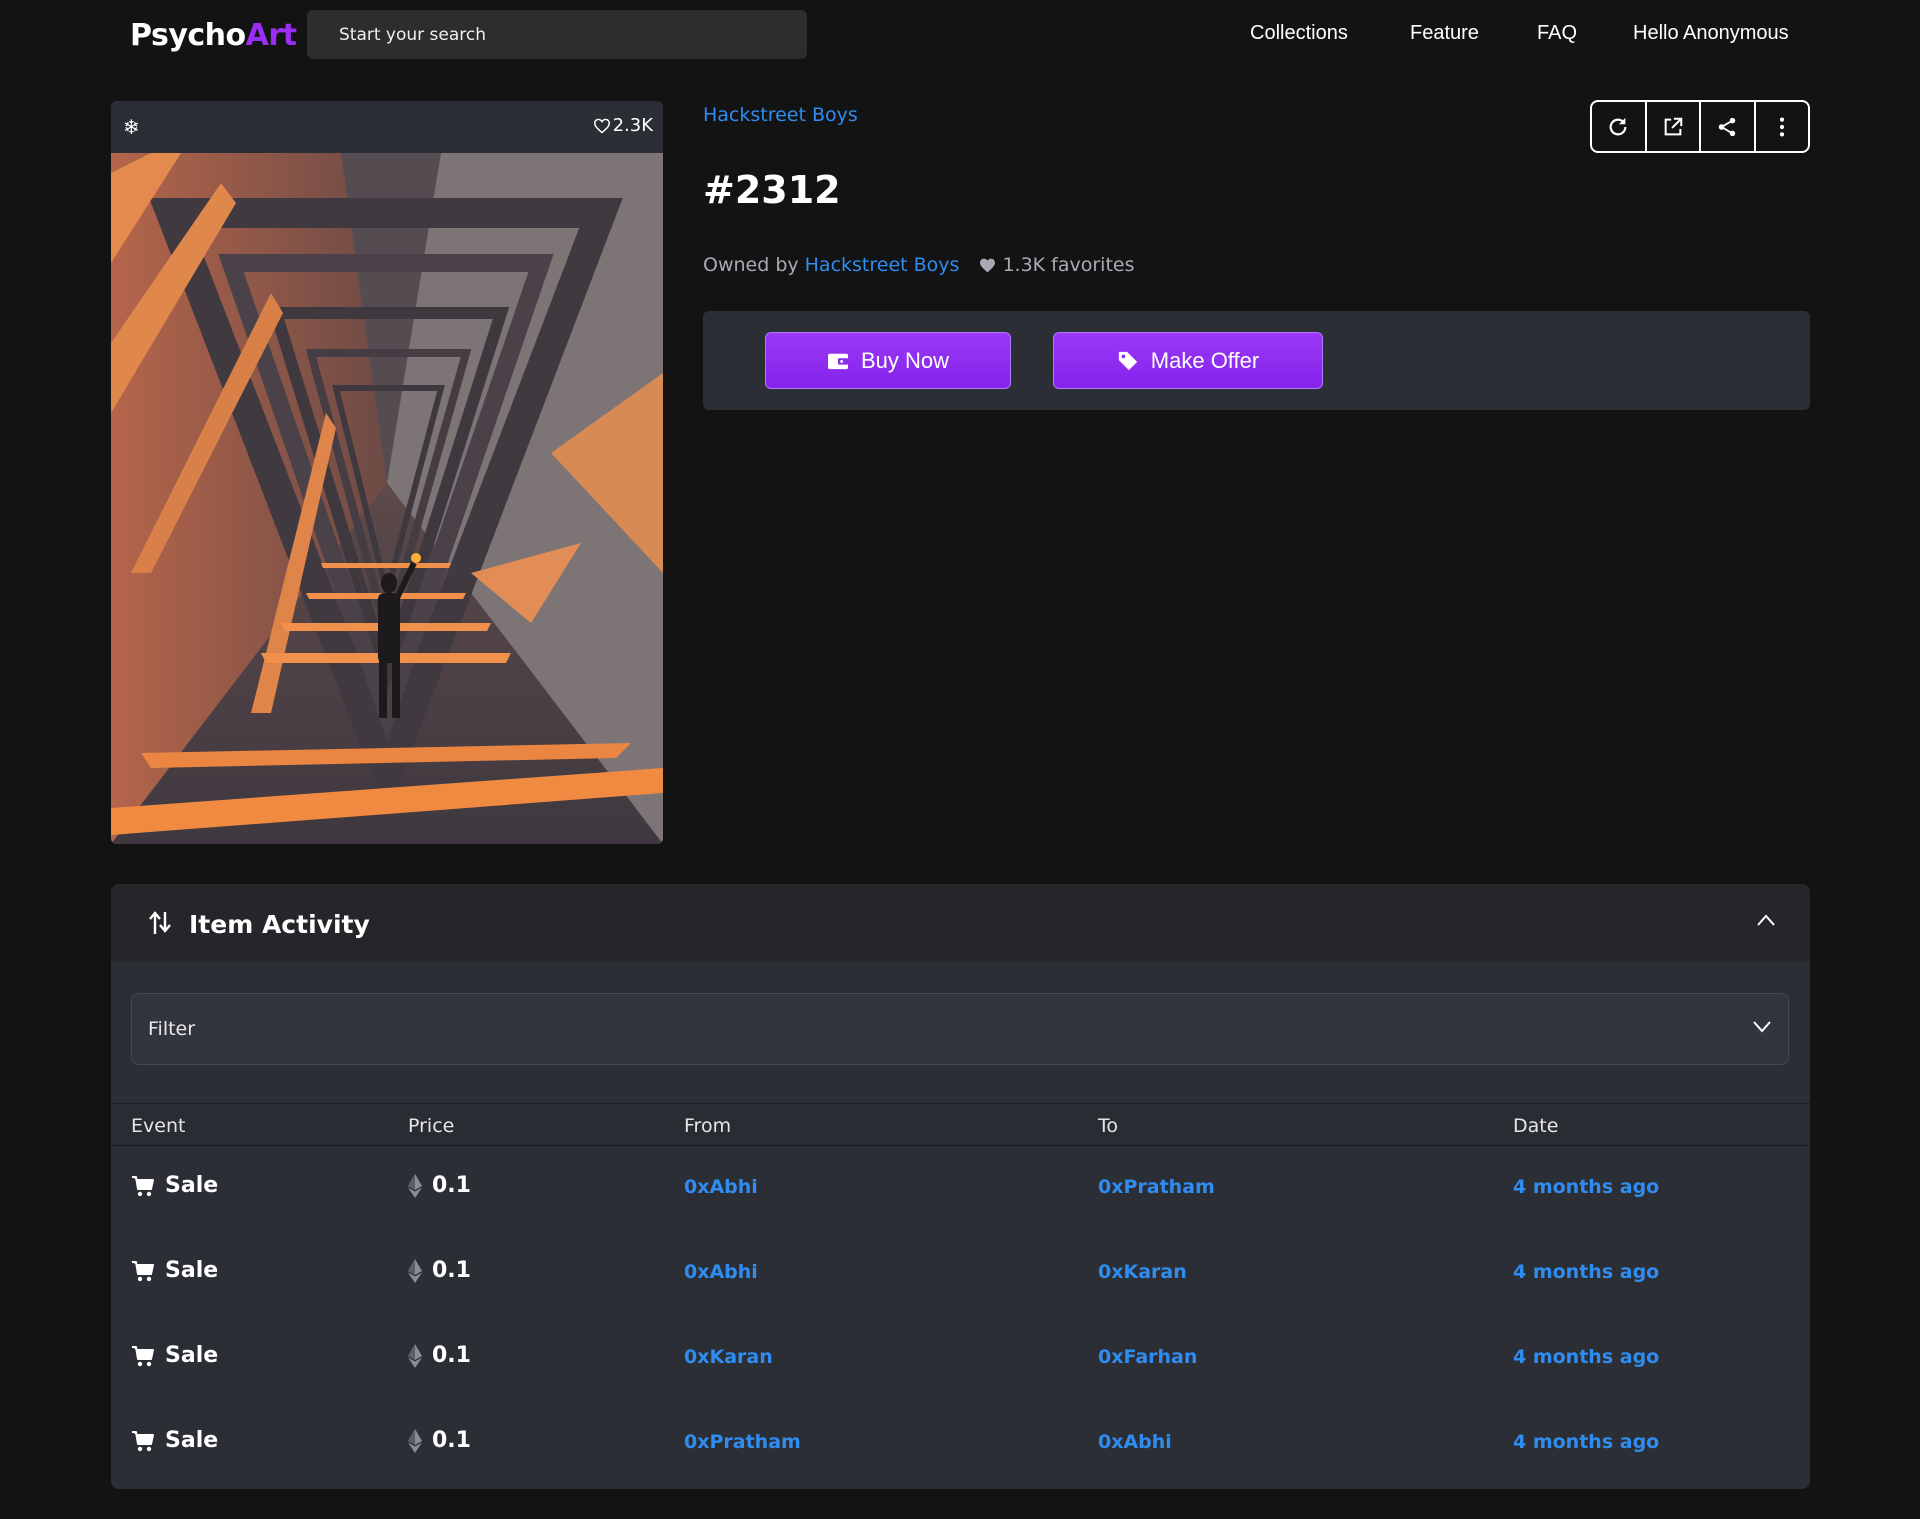 The height and width of the screenshot is (1519, 1920). Describe the element at coordinates (431, 1126) in the screenshot. I see `column-price: Price` at that location.